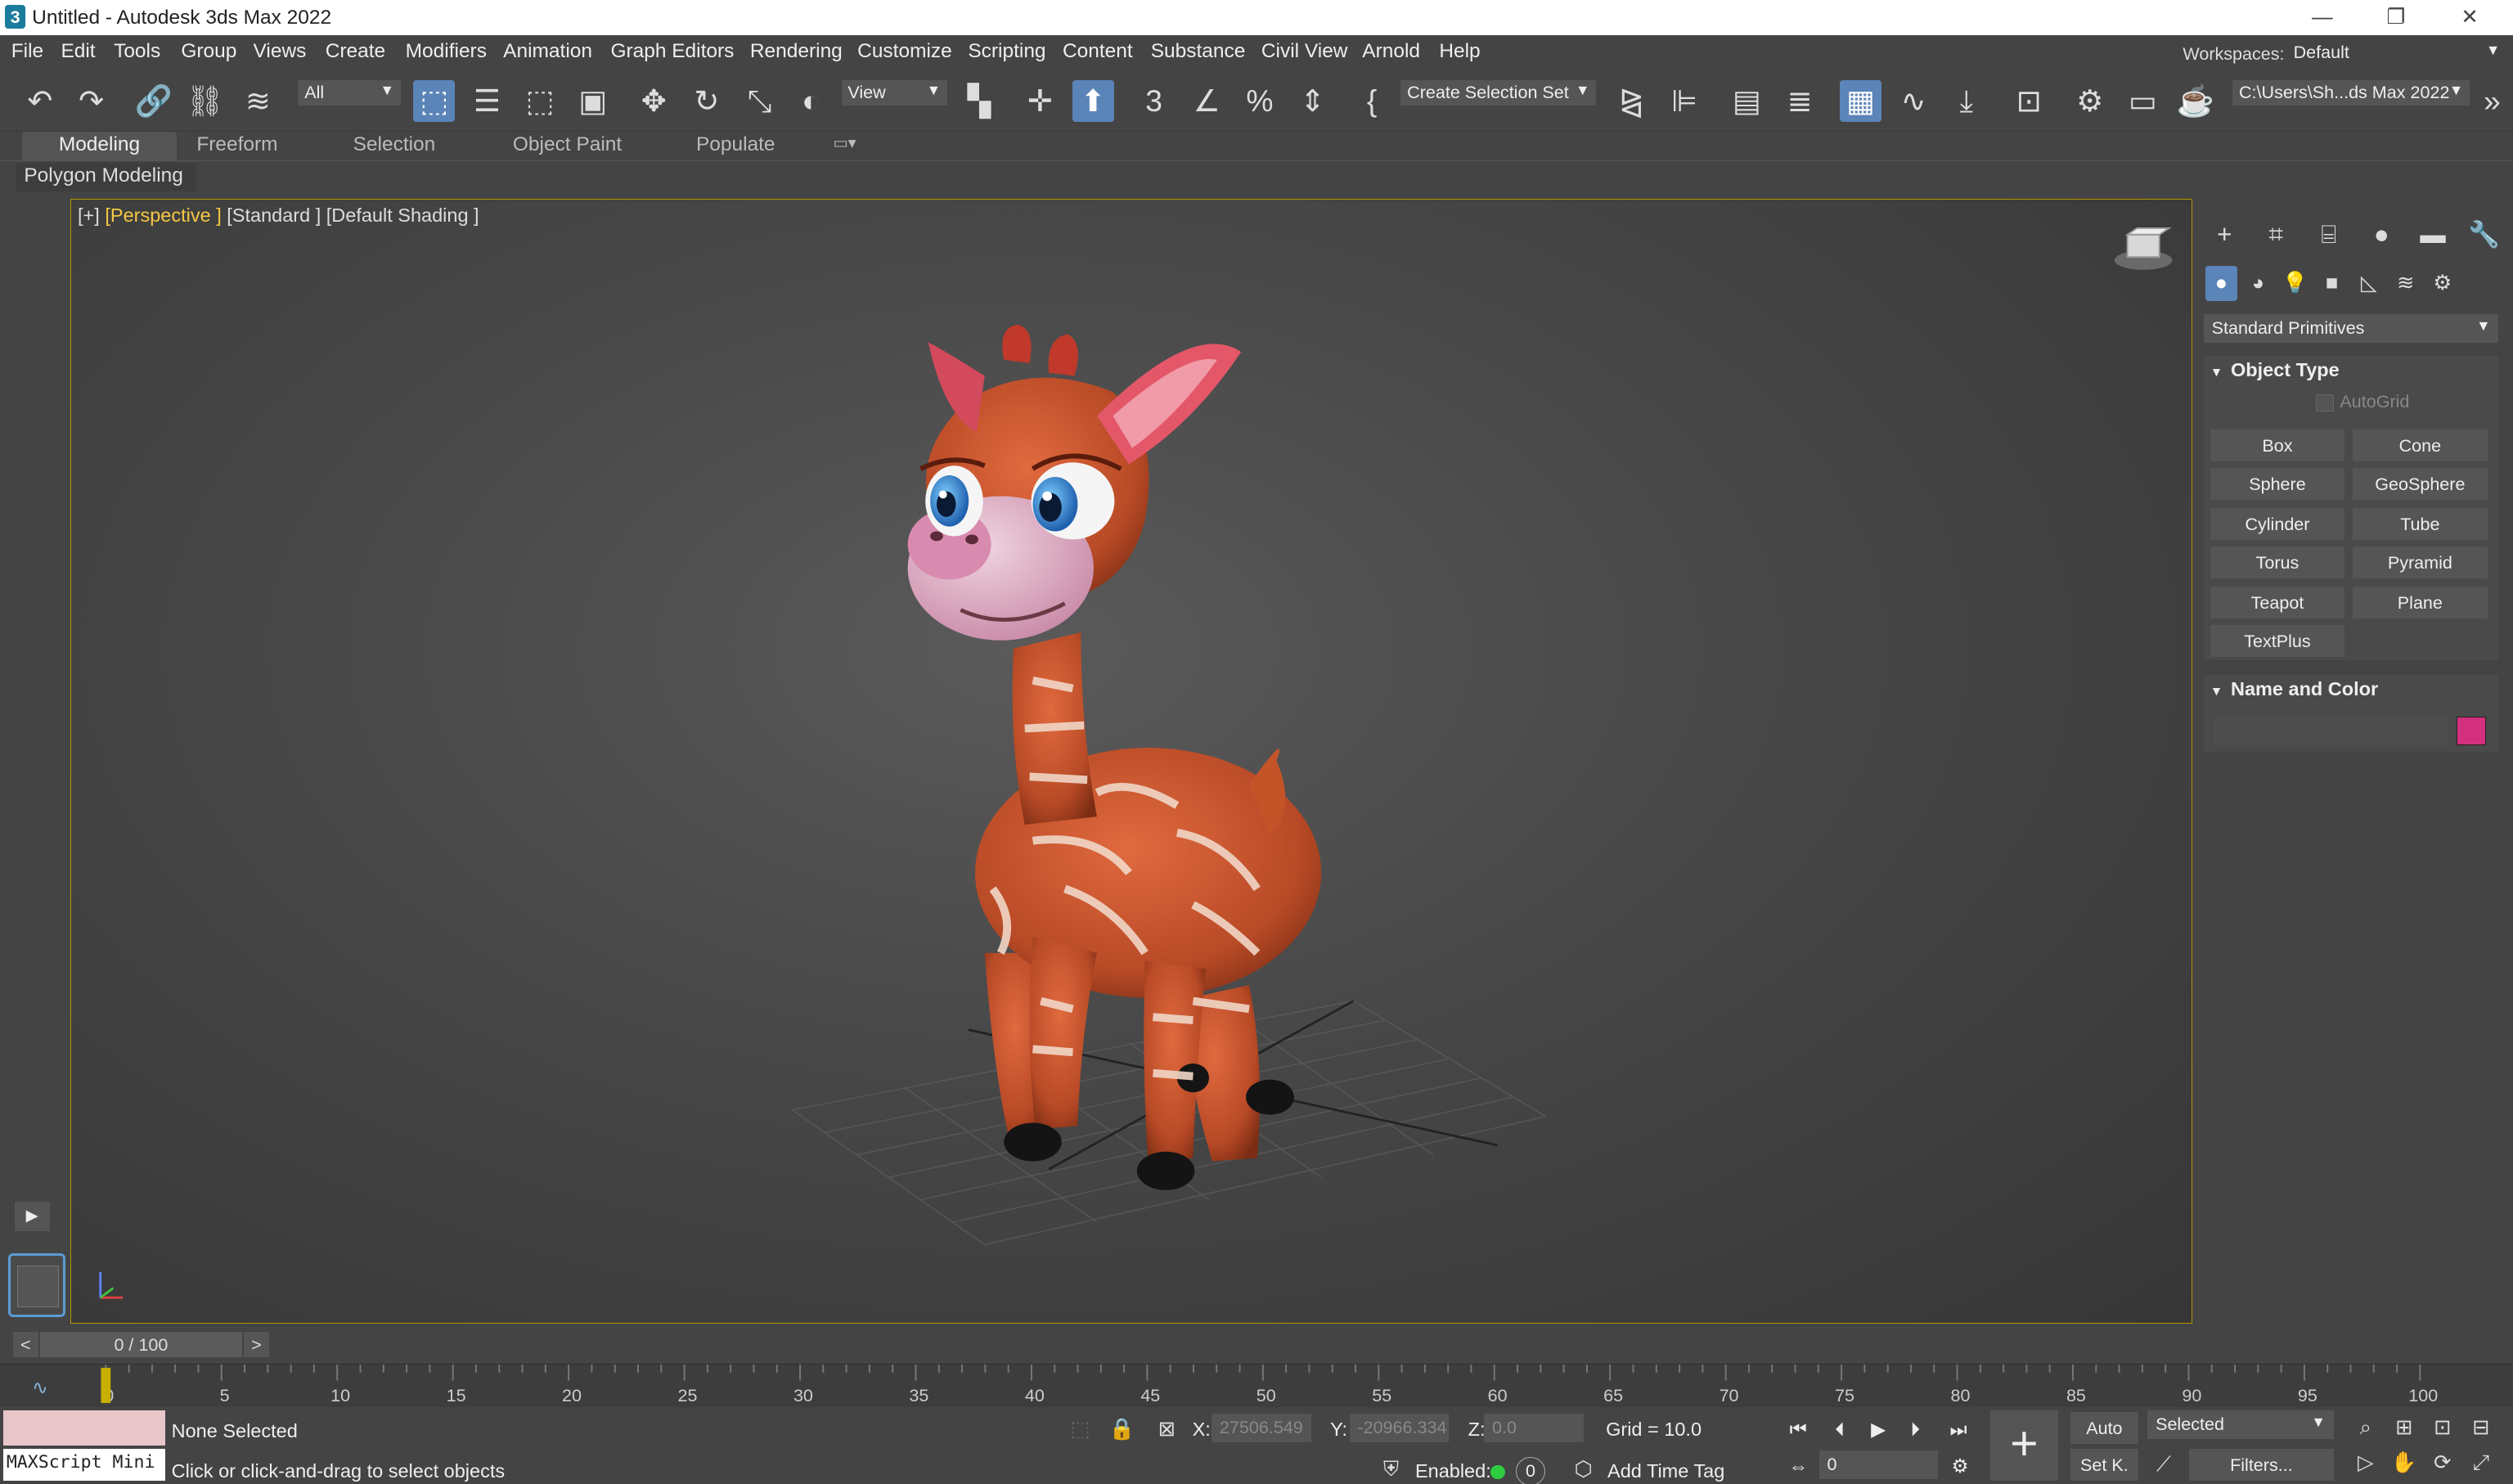 Image resolution: width=2513 pixels, height=1484 pixels. What do you see at coordinates (1915, 1429) in the screenshot?
I see `next-frame-icon: ⏵` at bounding box center [1915, 1429].